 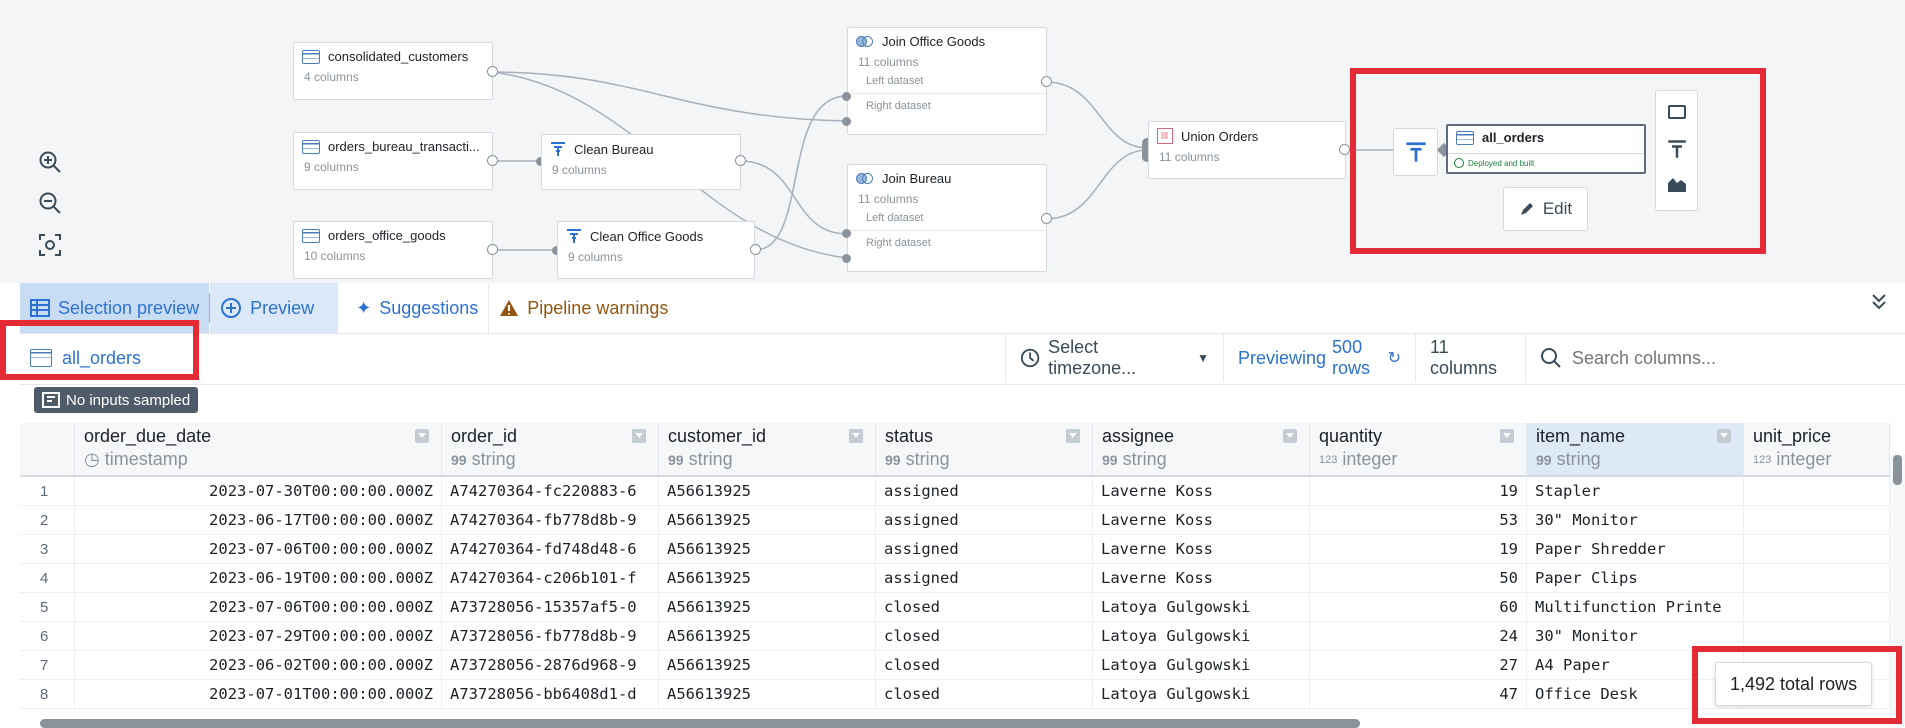 I want to click on tab-pipeline-warnings: Pipeline warnings, so click(x=583, y=308).